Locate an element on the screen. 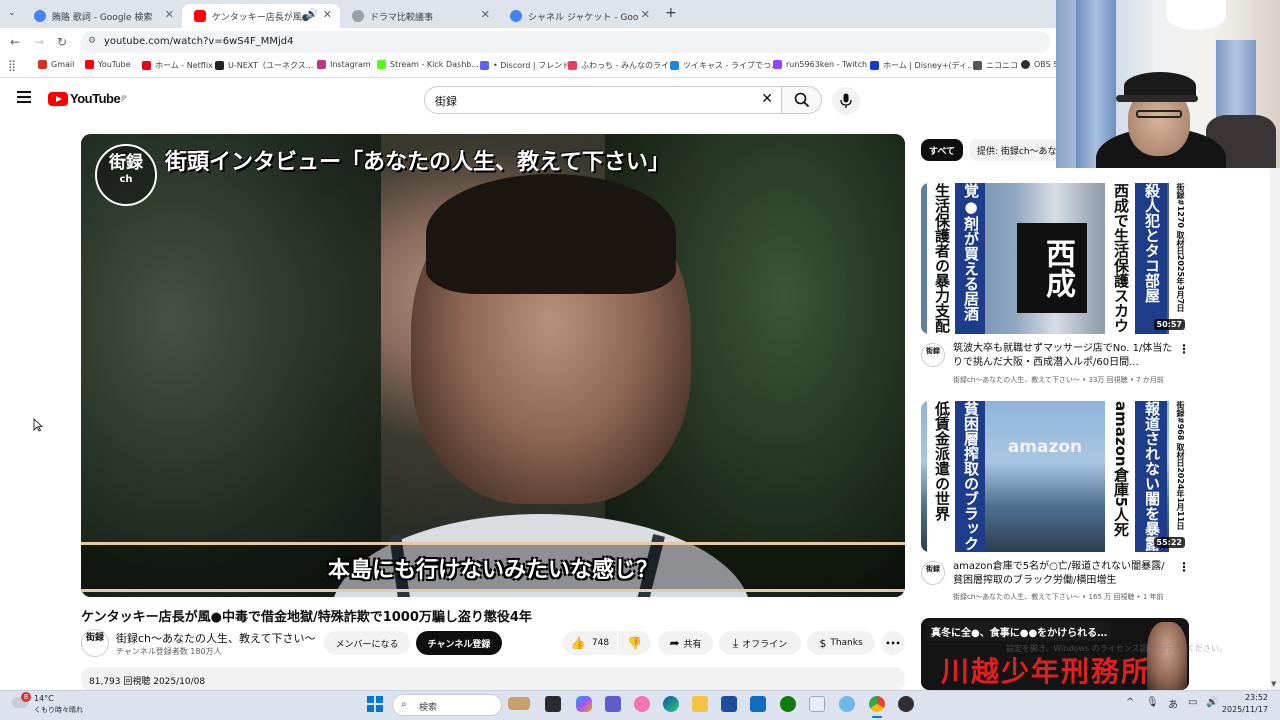 The image size is (1280, 720). store-icon is located at coordinates (729, 704).